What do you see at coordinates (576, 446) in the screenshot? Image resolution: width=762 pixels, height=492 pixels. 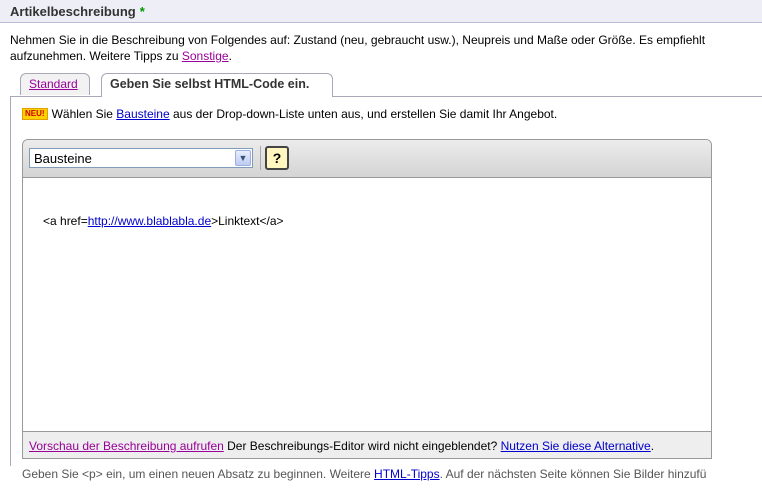 I see `alternative-link: Nutzen Sie diese Alternative` at bounding box center [576, 446].